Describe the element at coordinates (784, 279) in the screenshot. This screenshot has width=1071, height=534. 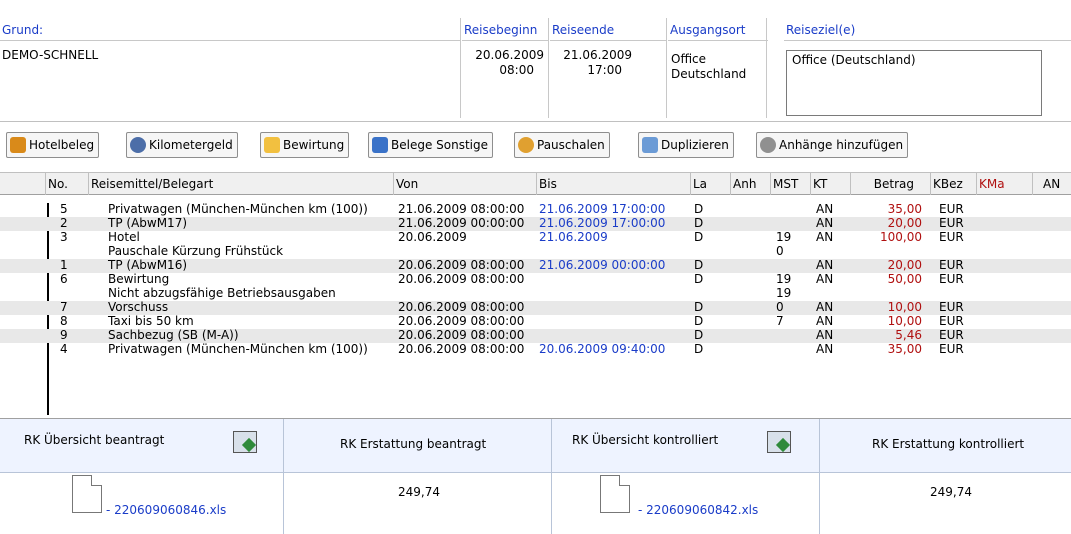
I see `cell-mst: 19` at that location.